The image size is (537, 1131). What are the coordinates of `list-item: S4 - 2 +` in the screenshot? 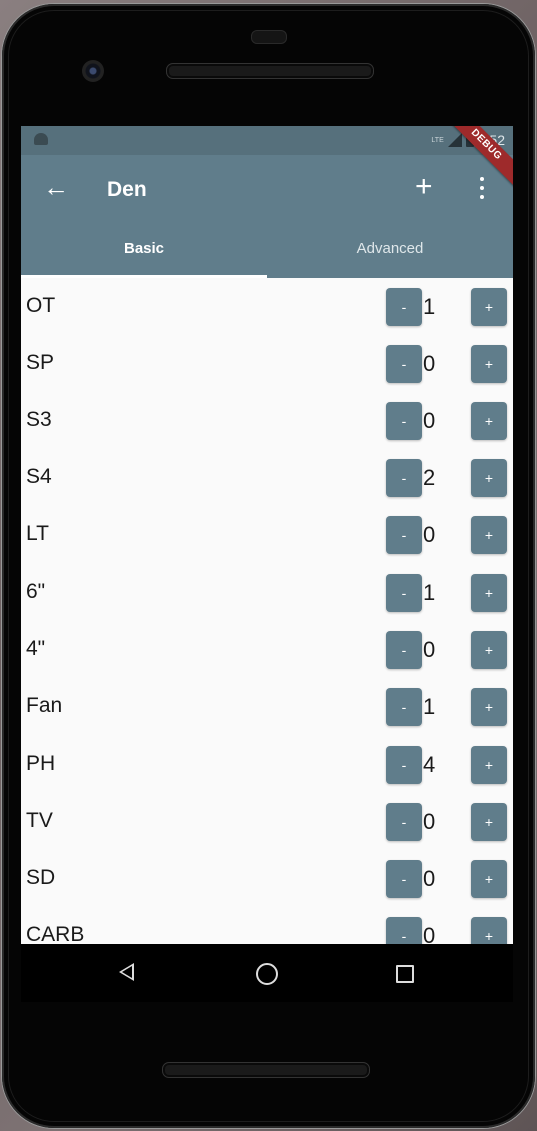 It's located at (267, 477).